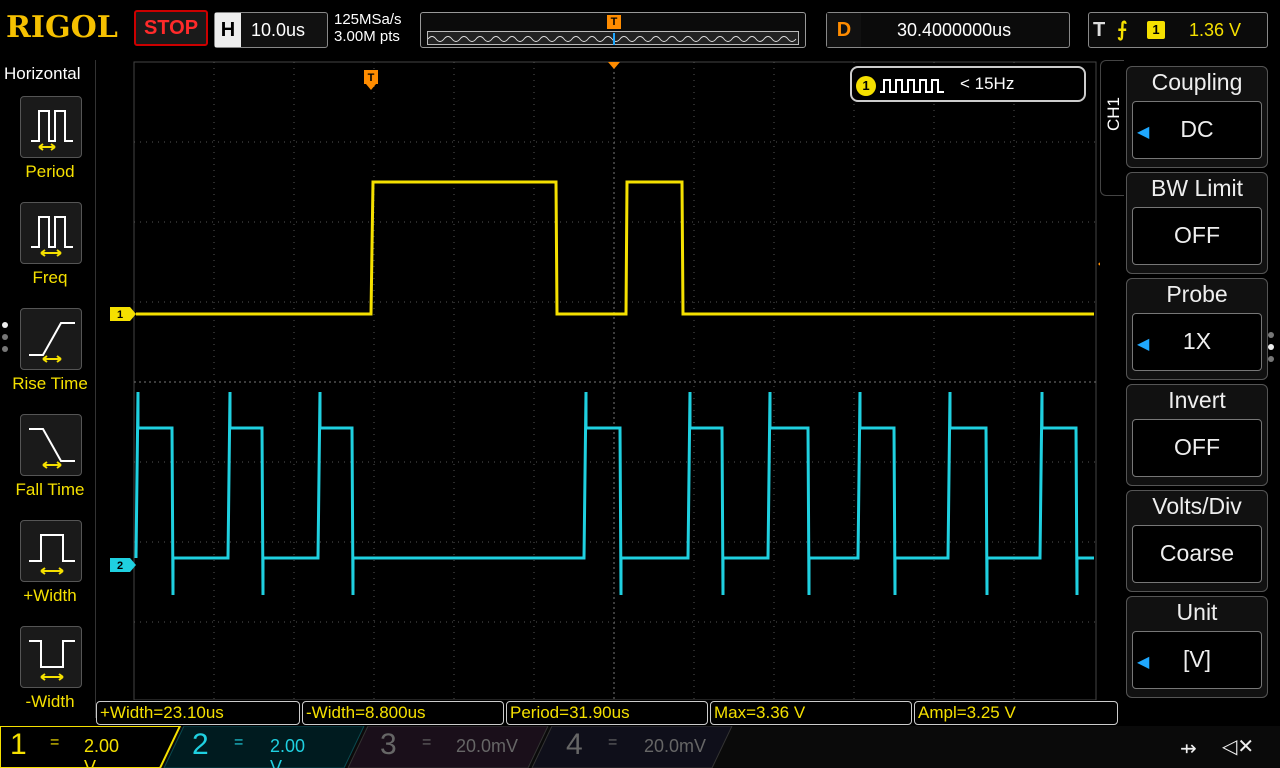 The height and width of the screenshot is (768, 1280). Describe the element at coordinates (574, 744) in the screenshot. I see `channel-4-number: 4` at that location.